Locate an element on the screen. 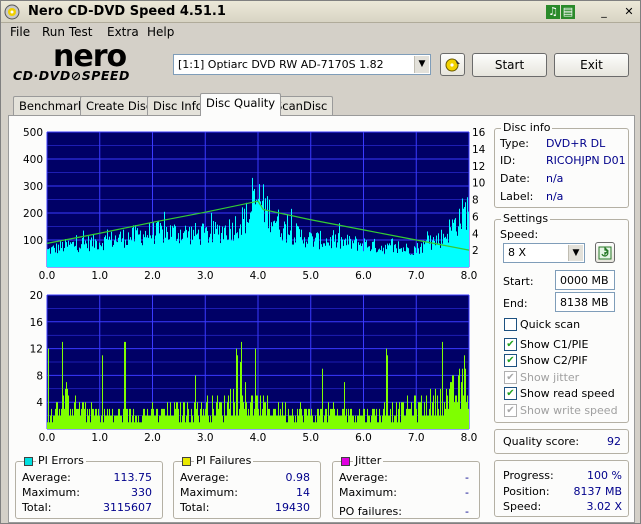 The height and width of the screenshot is (524, 641). show-read-speed-label: Show read speed is located at coordinates (567, 393).